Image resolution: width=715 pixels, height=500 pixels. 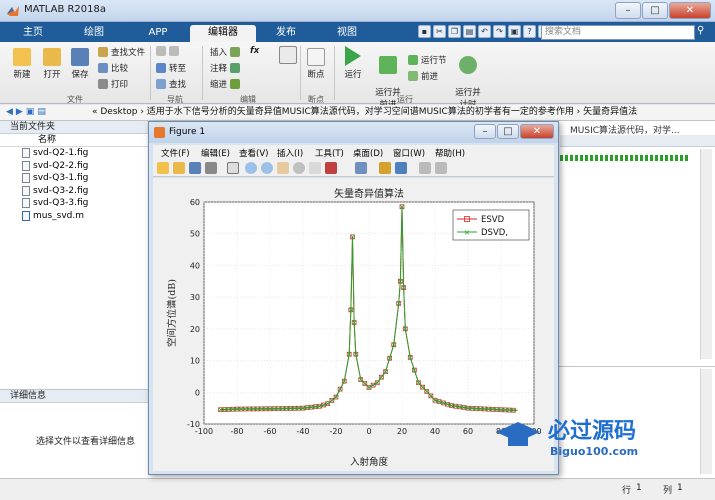 I want to click on help-icon: ?, so click(x=529, y=31).